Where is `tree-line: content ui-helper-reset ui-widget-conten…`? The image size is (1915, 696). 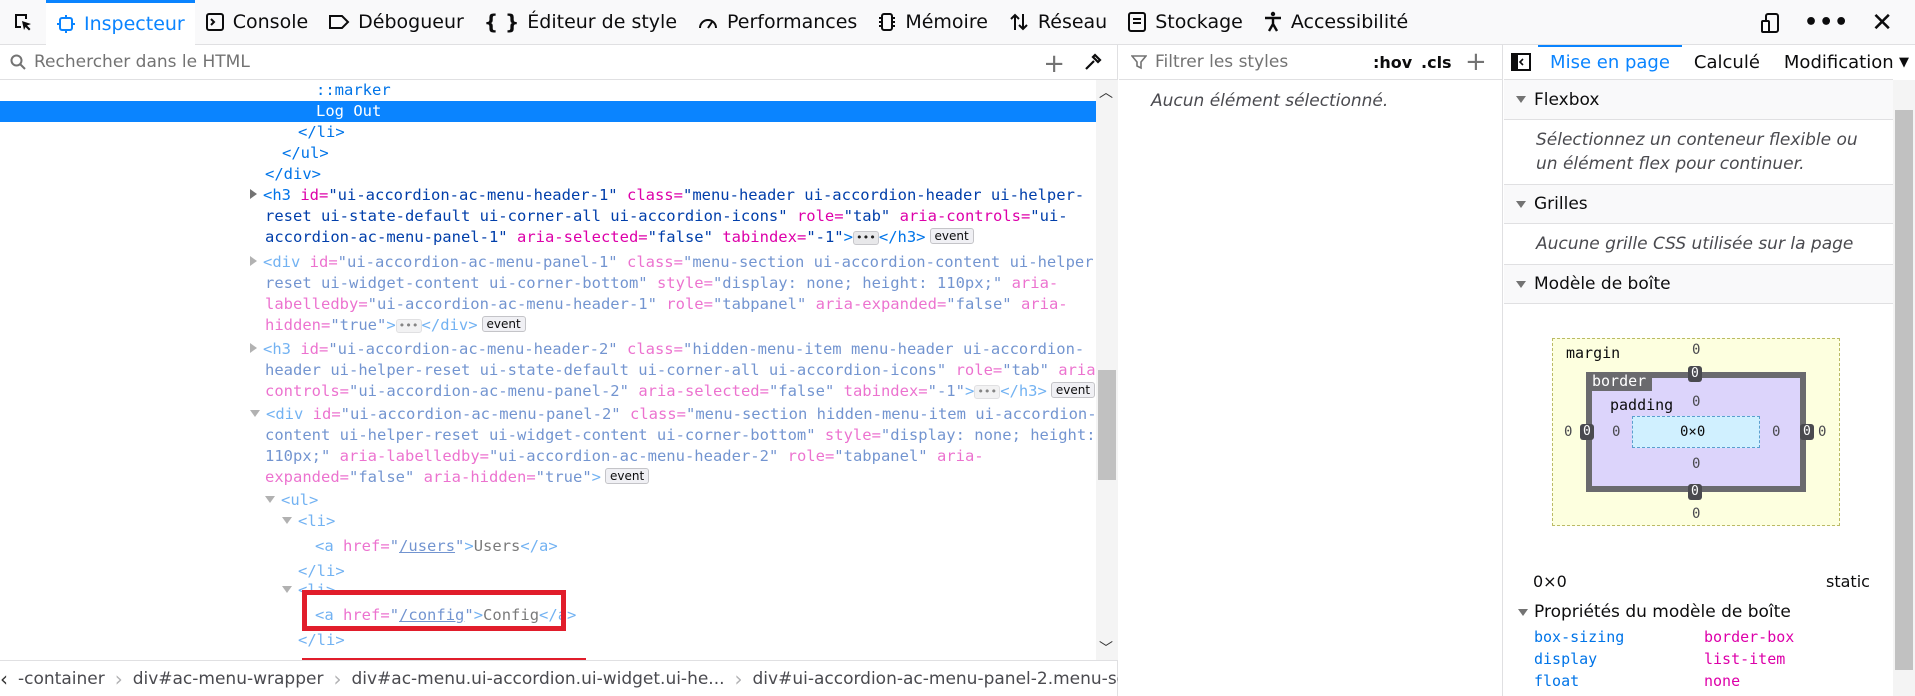
tree-line: content ui-helper-reset ui-widget-conten… is located at coordinates (548, 435).